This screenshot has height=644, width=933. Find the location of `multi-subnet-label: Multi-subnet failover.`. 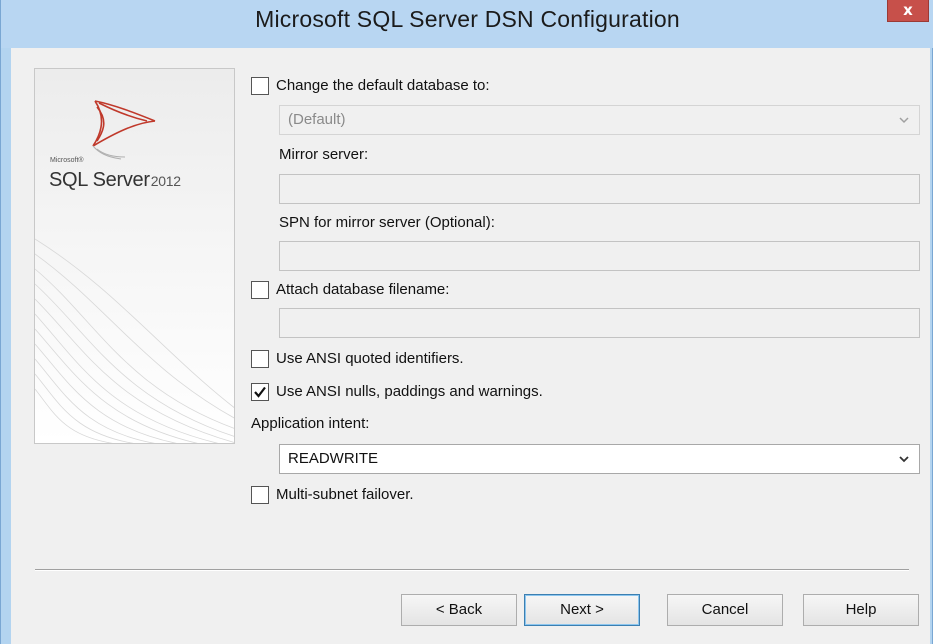

multi-subnet-label: Multi-subnet failover. is located at coordinates (345, 494).